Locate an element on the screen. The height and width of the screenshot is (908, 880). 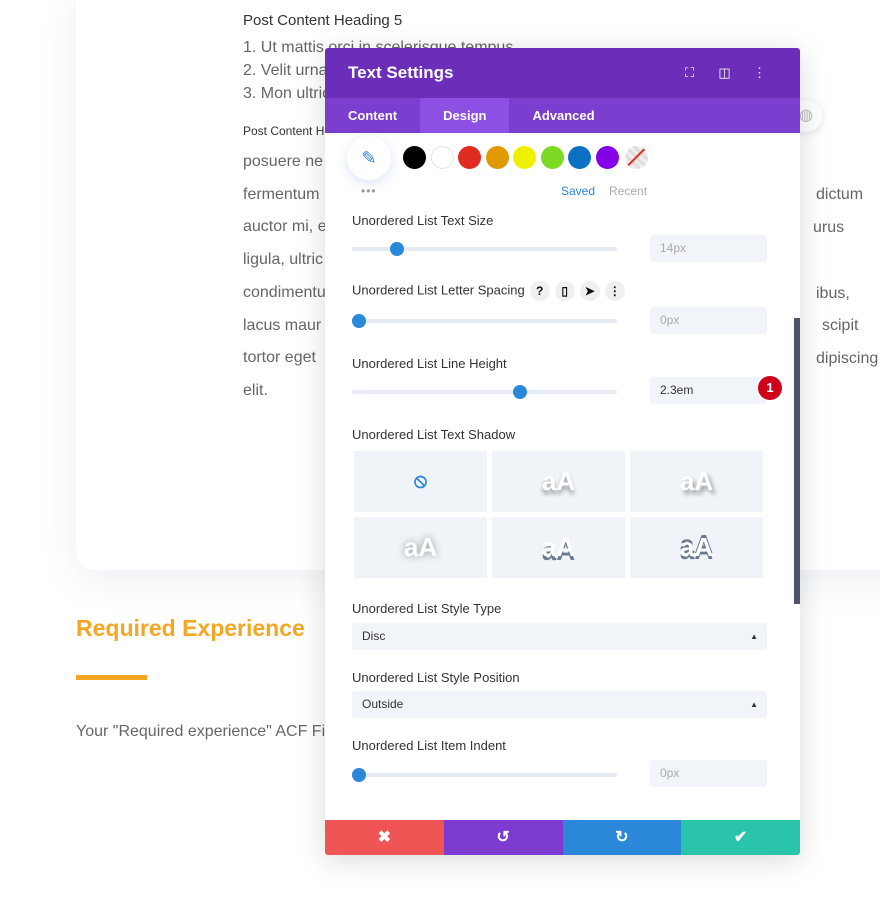
paragraph-line: scipit is located at coordinates (840, 325).